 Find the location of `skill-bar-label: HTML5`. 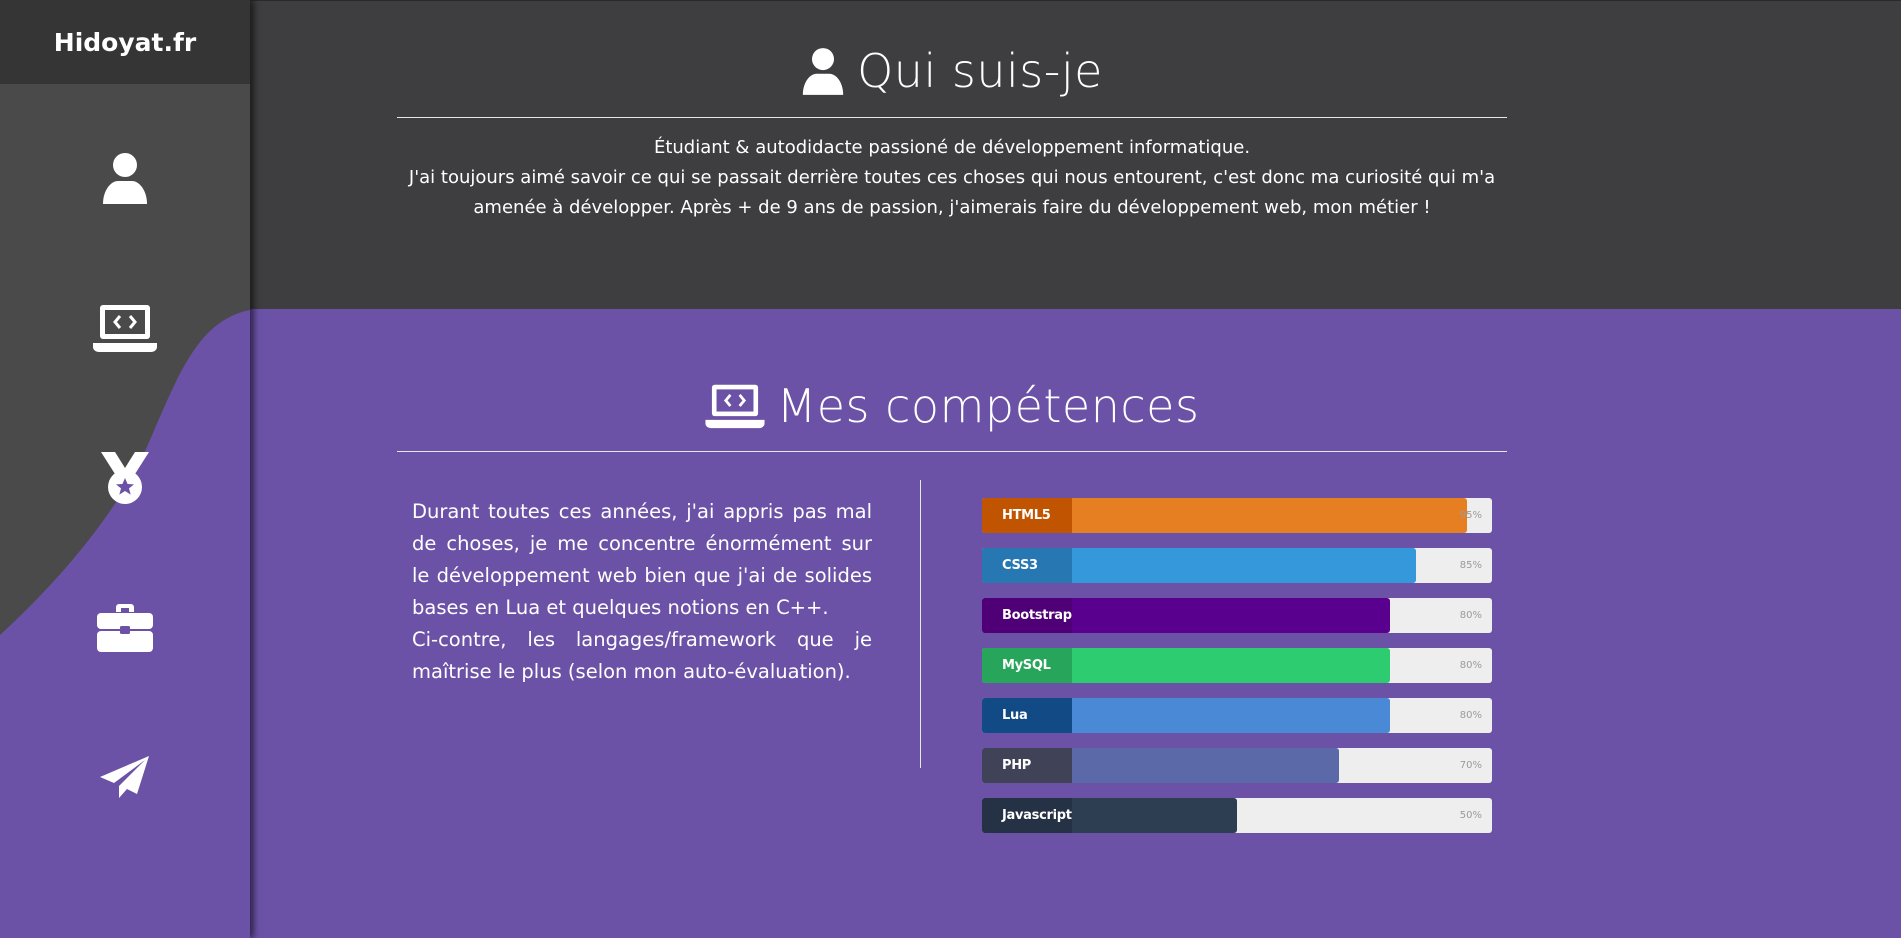

skill-bar-label: HTML5 is located at coordinates (1027, 515).